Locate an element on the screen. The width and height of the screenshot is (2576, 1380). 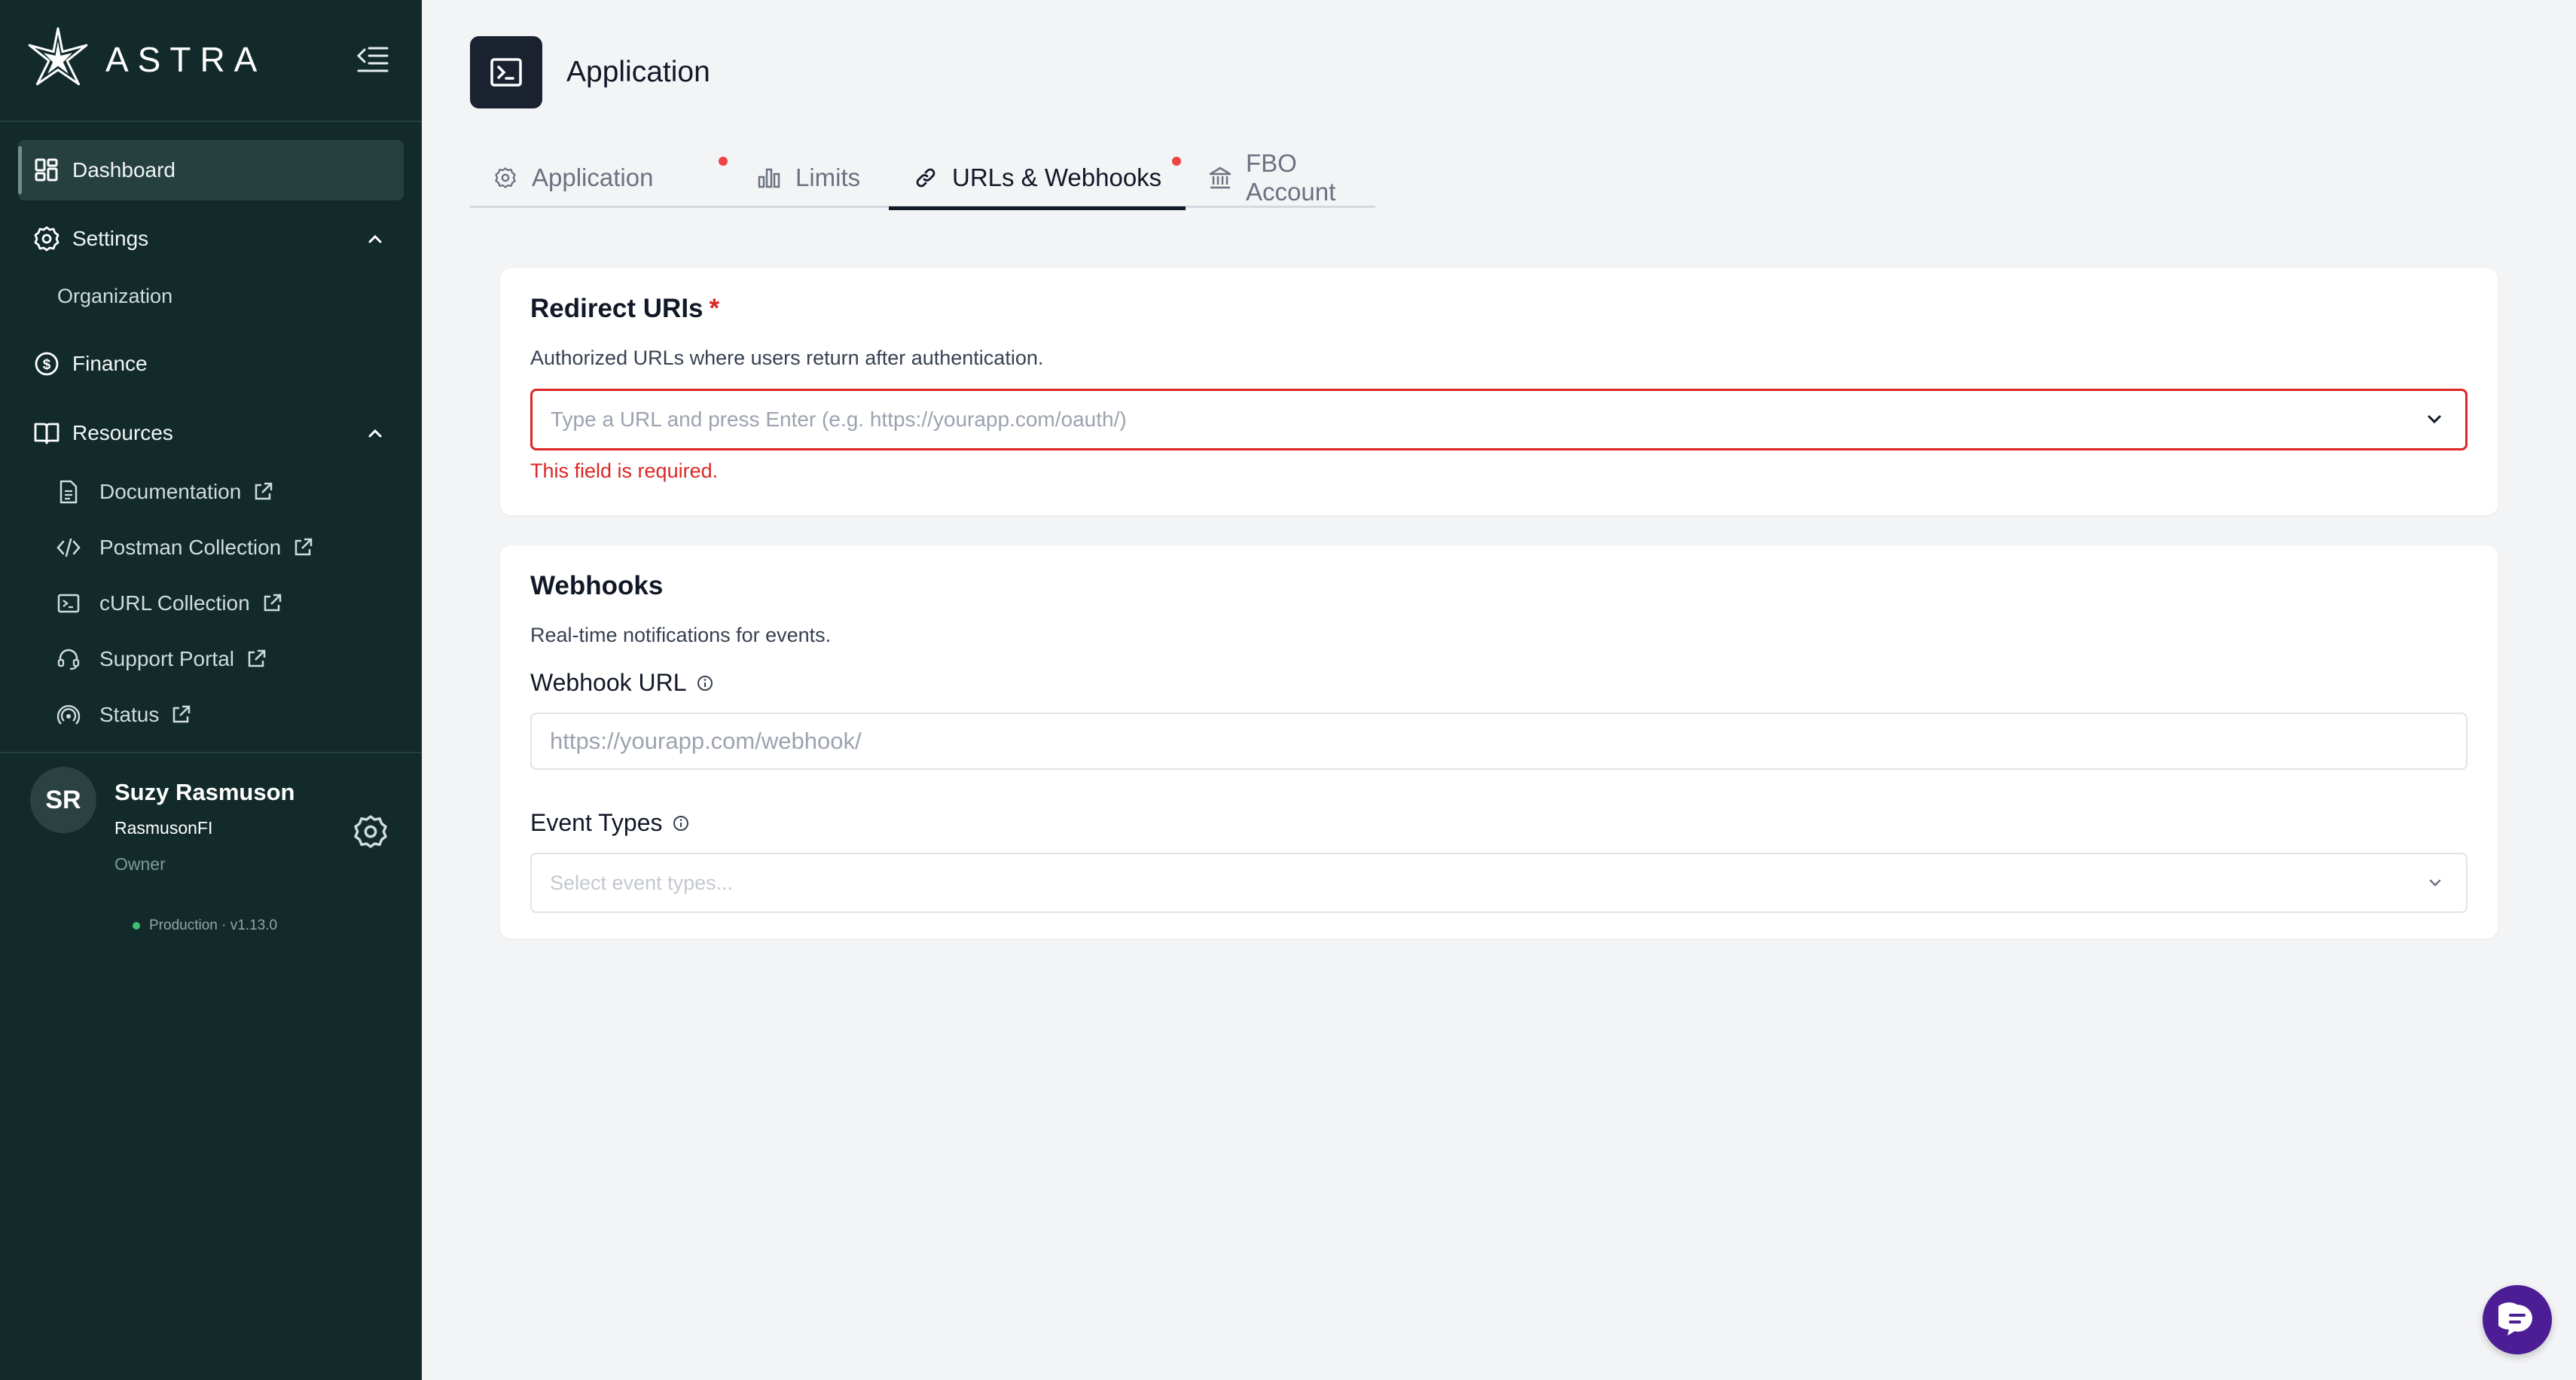
terminal-app-icon is located at coordinates (506, 72).